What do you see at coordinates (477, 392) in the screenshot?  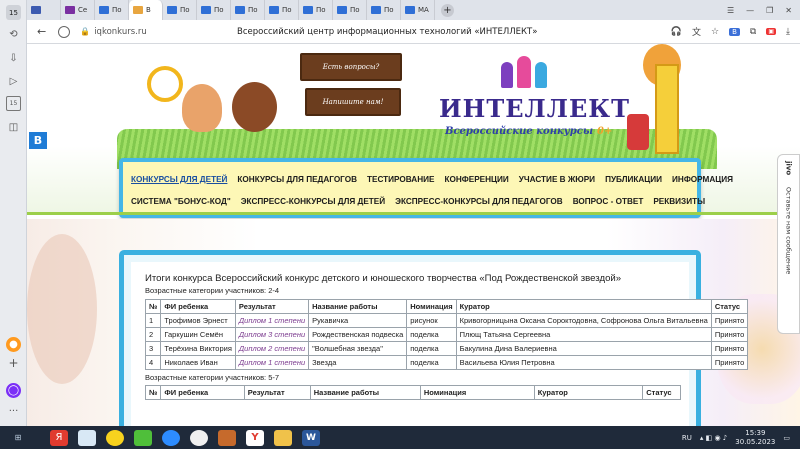 I see `column-header: Номинация` at bounding box center [477, 392].